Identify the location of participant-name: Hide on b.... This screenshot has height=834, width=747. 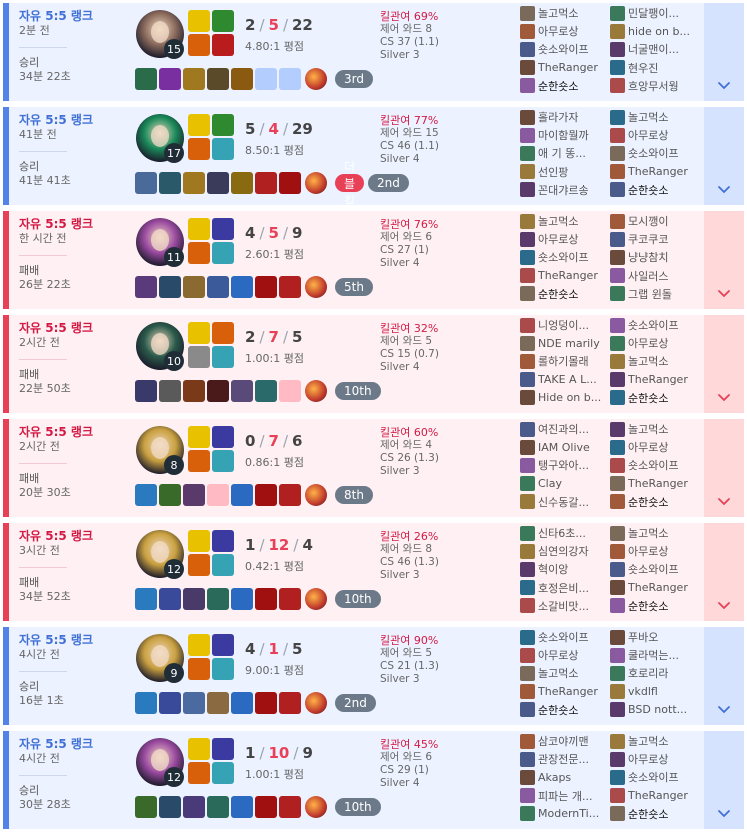
(569, 397).